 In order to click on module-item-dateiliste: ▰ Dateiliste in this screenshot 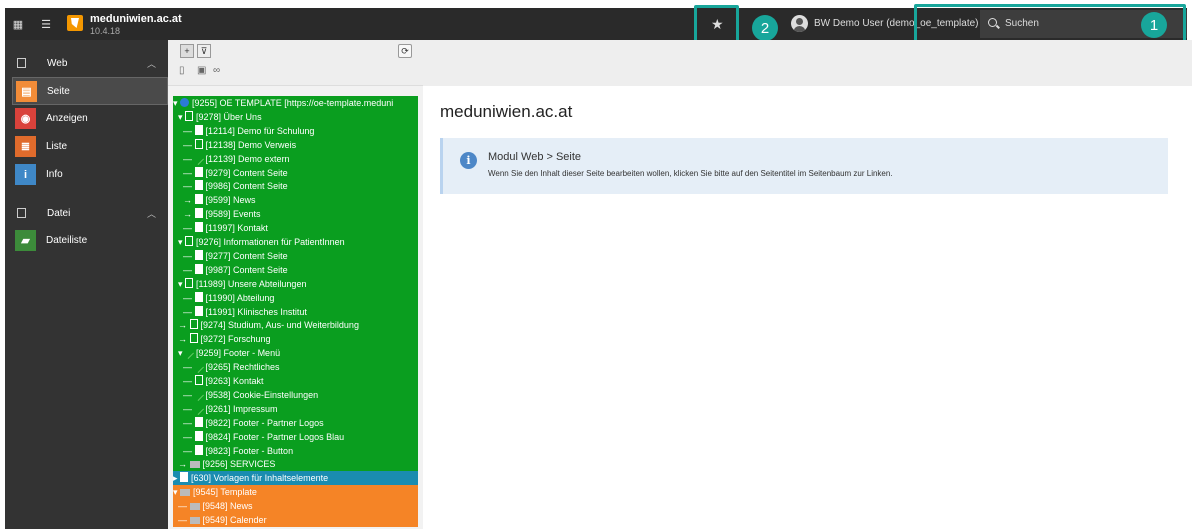, I will do `click(90, 241)`.